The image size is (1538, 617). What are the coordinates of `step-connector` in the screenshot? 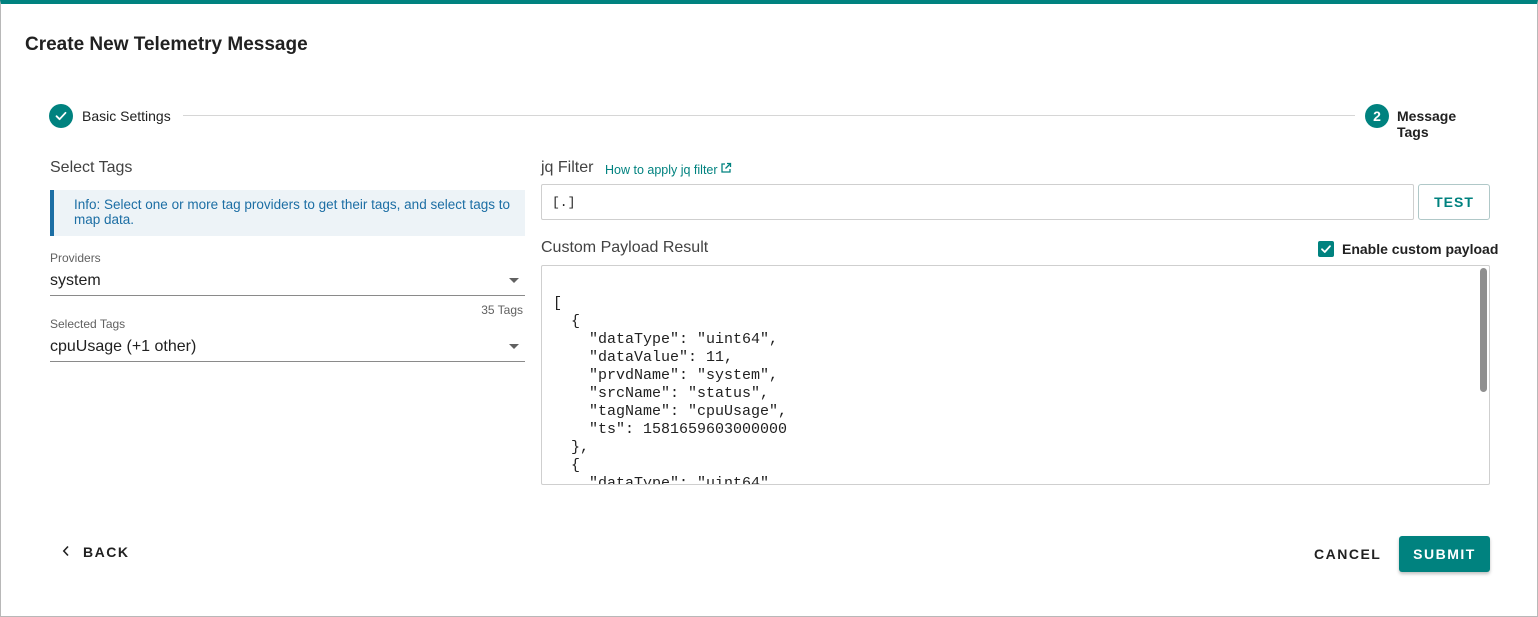 It's located at (769, 115).